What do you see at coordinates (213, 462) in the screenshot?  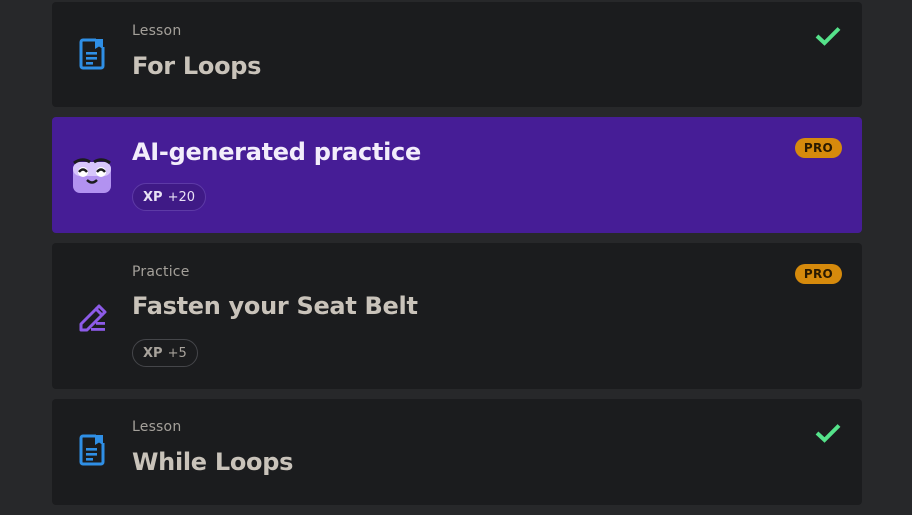 I see `item-title: While Loops` at bounding box center [213, 462].